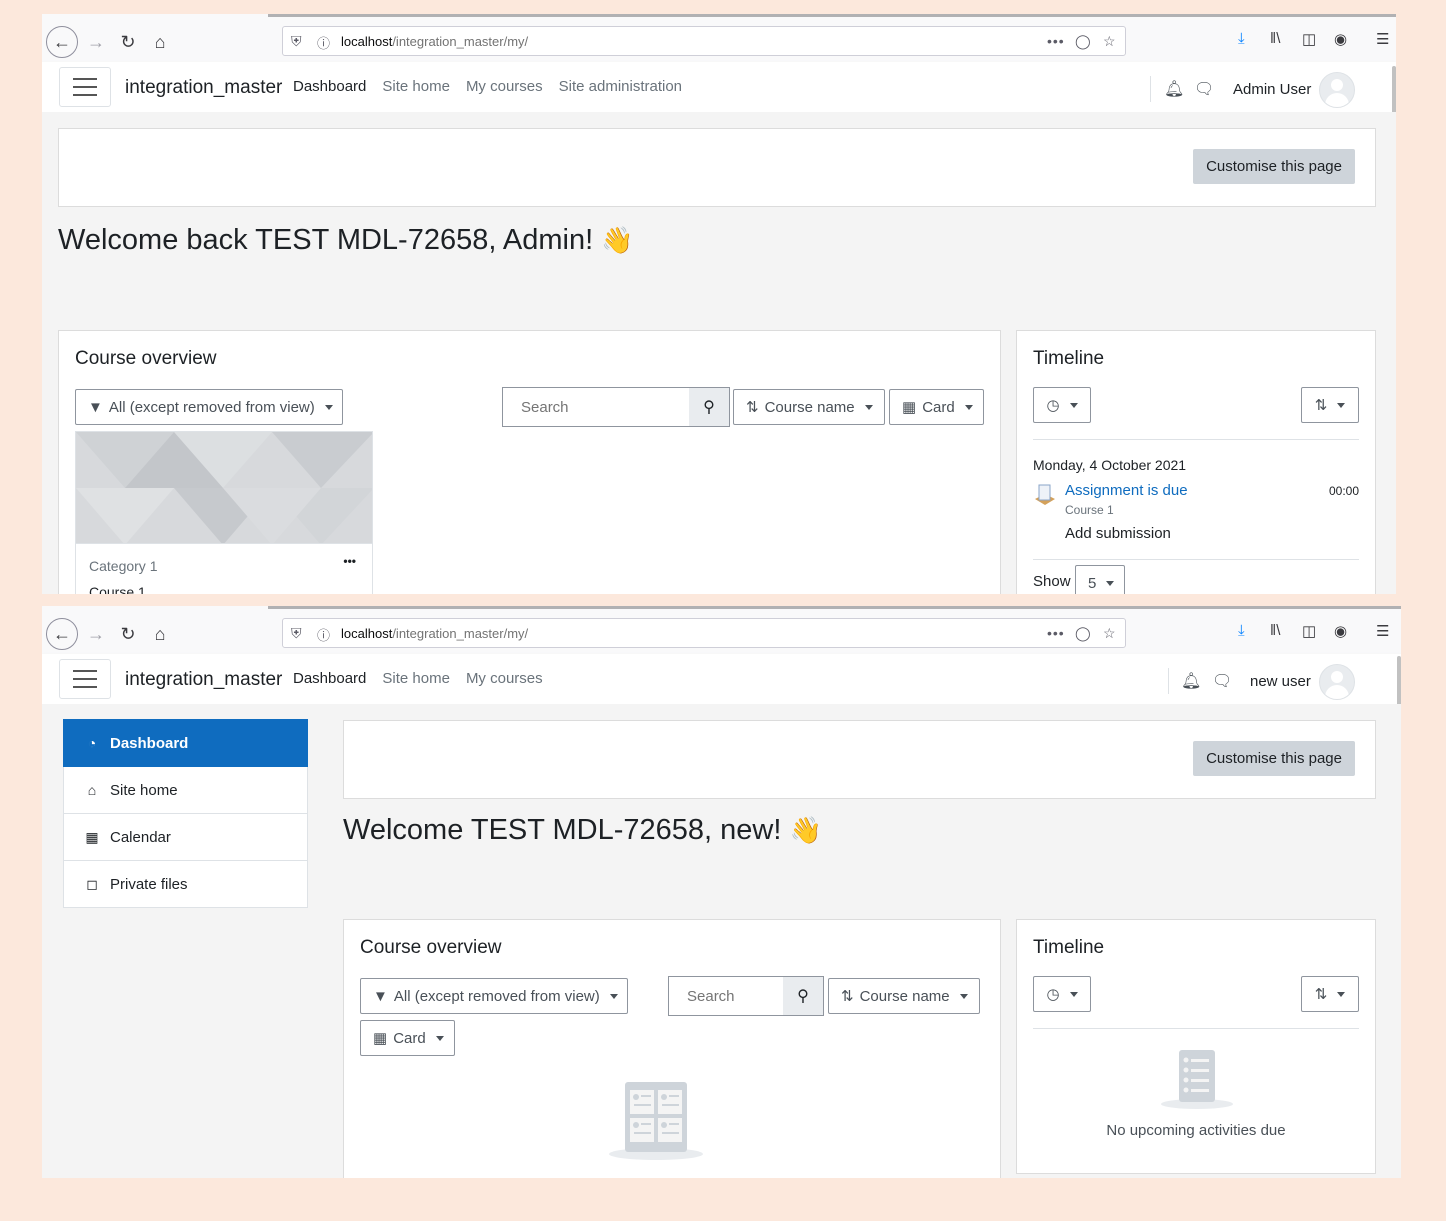  Describe the element at coordinates (92, 743) in the screenshot. I see `dashboard-gauge-icon: ◔` at that location.